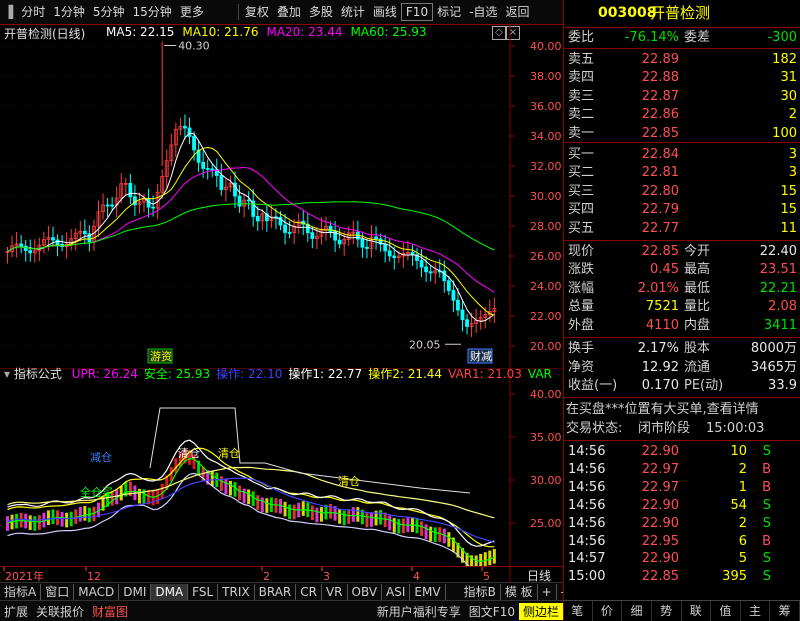 The width and height of the screenshot is (800, 621). What do you see at coordinates (546, 437) in the screenshot?
I see `ind-y-tick-label: 35.00` at bounding box center [546, 437].